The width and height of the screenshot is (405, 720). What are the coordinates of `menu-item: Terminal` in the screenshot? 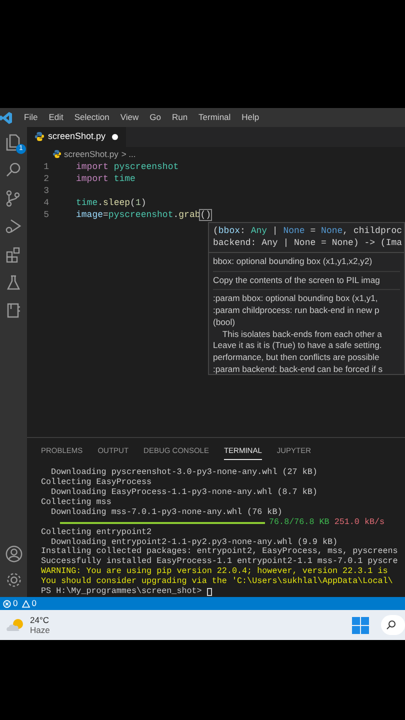 It's located at (214, 117).